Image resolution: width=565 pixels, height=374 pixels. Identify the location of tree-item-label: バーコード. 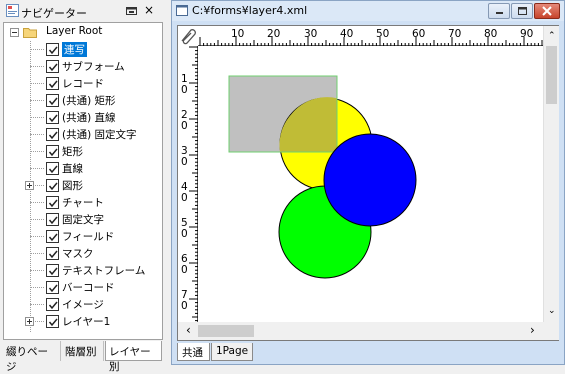
(88, 288).